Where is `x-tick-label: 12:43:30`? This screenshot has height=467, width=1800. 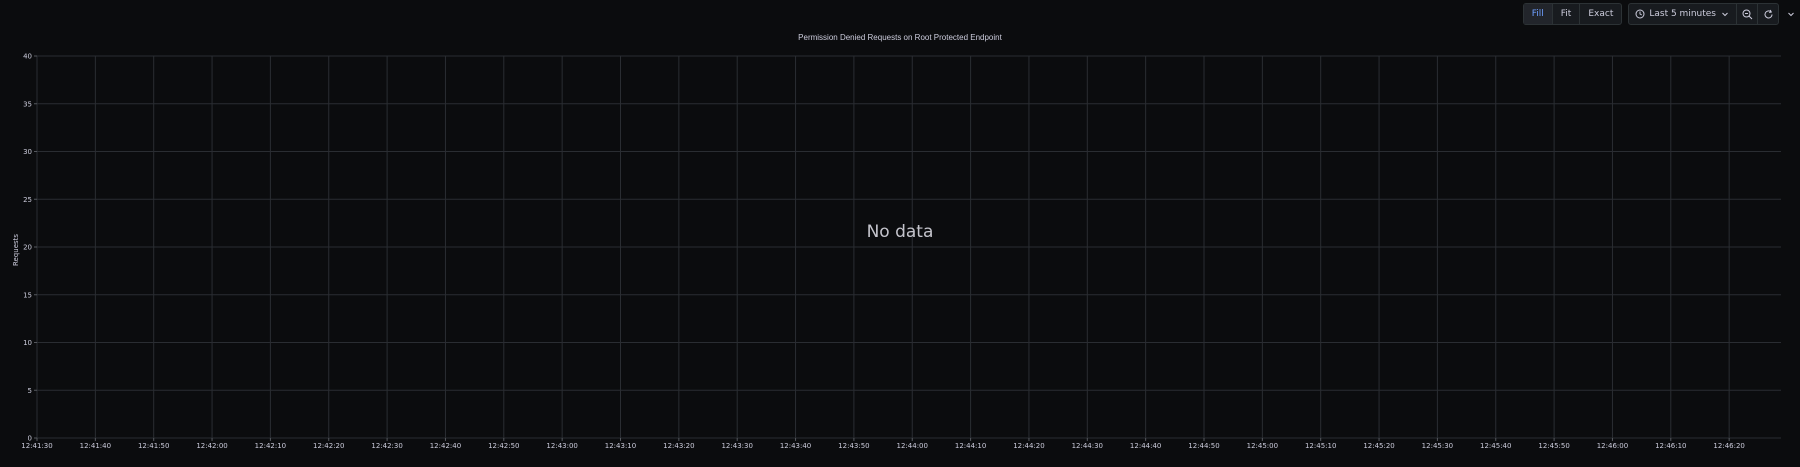
x-tick-label: 12:43:30 is located at coordinates (736, 446).